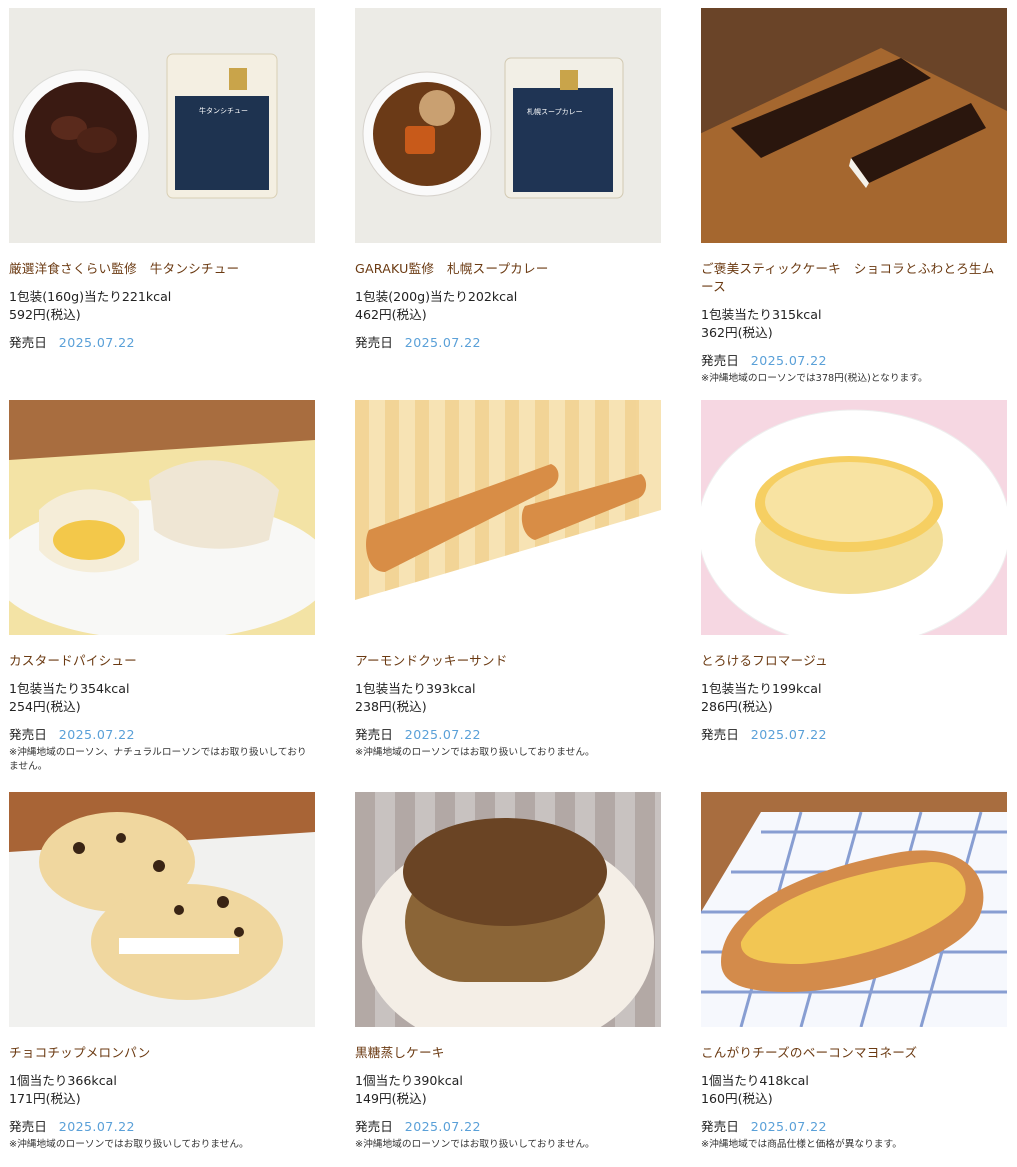 This screenshot has height=1167, width=1017. I want to click on product-spec: 1包装当たり199kcal, so click(761, 688).